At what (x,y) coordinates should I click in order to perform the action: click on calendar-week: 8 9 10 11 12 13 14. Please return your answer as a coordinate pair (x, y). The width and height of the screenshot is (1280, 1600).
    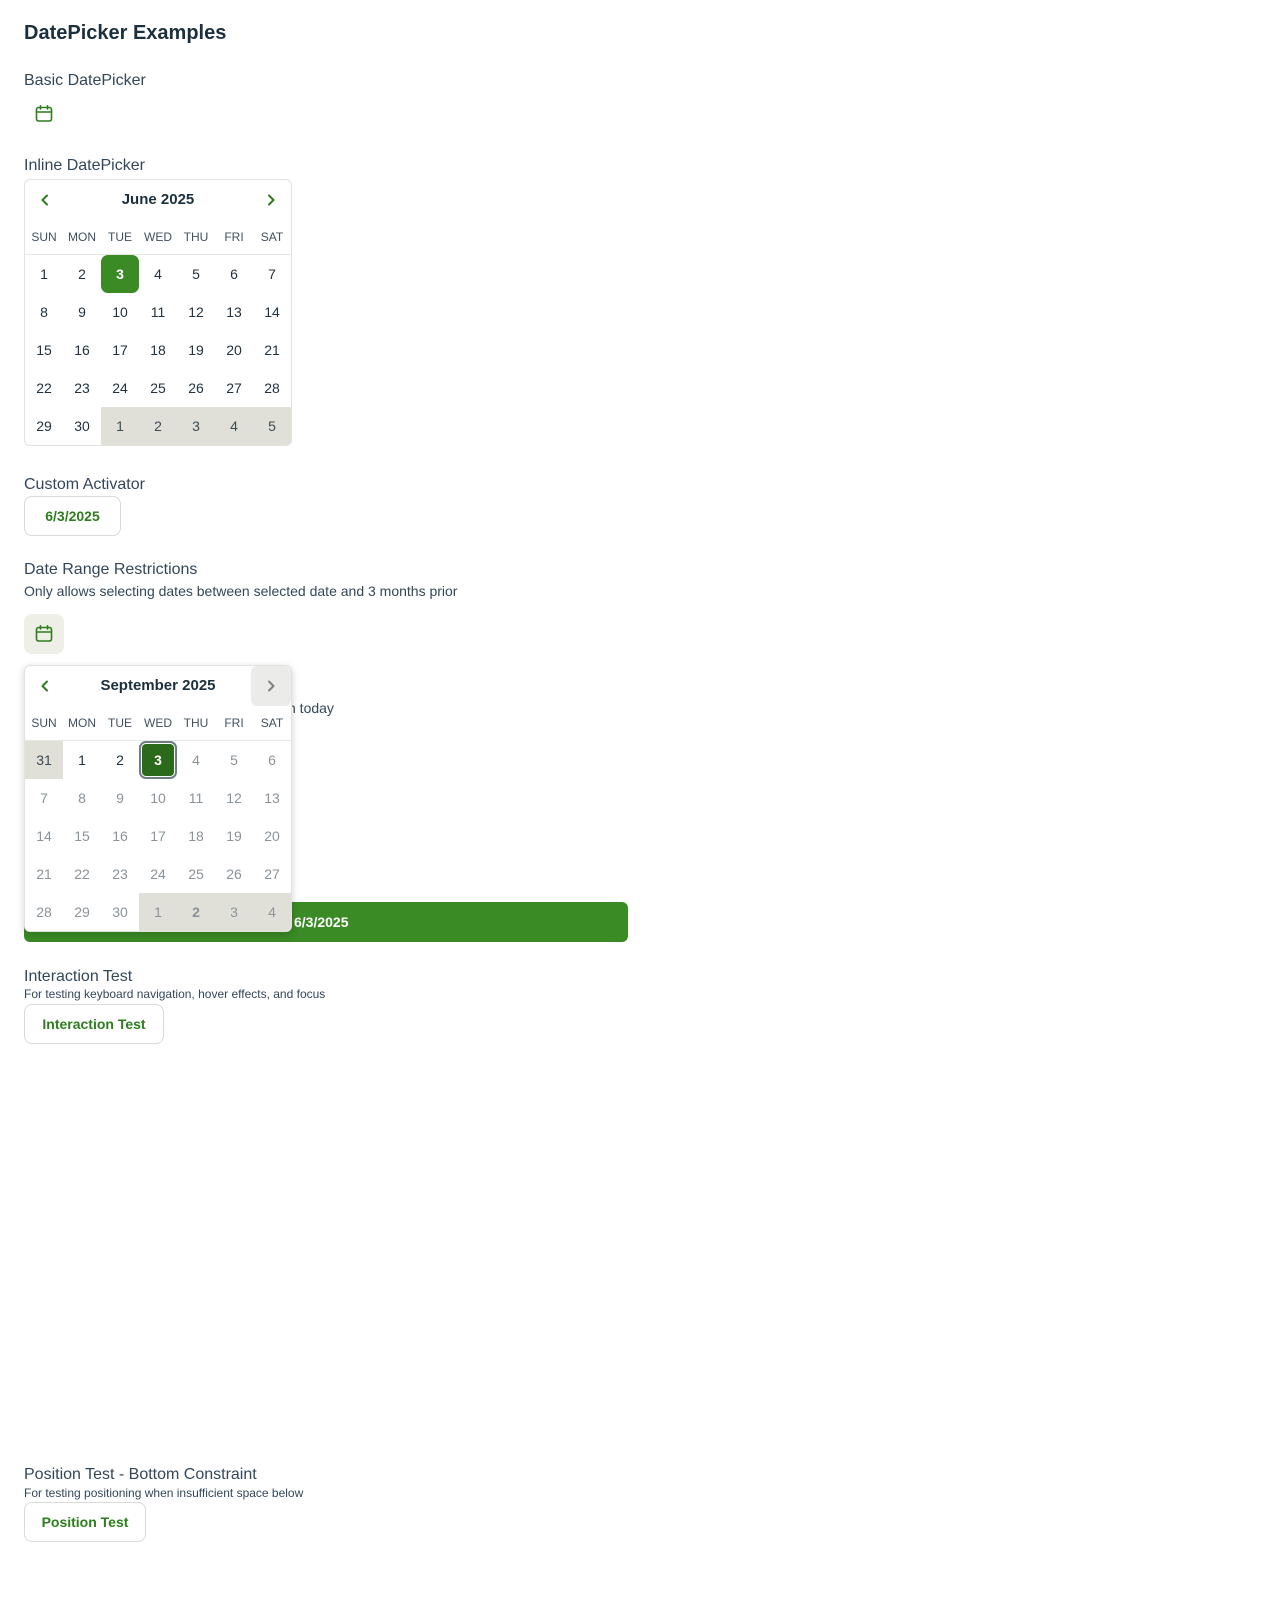
    Looking at the image, I should click on (158, 312).